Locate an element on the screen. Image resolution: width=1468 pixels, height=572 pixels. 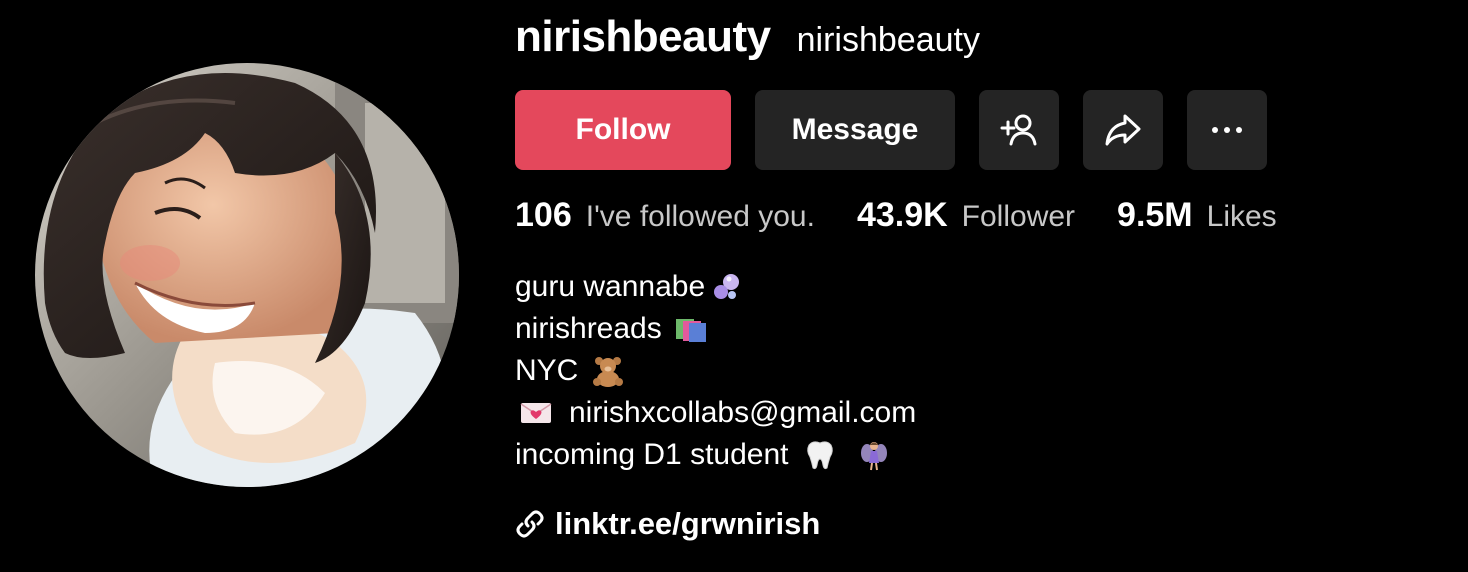
message-button: Message is located at coordinates (855, 130).